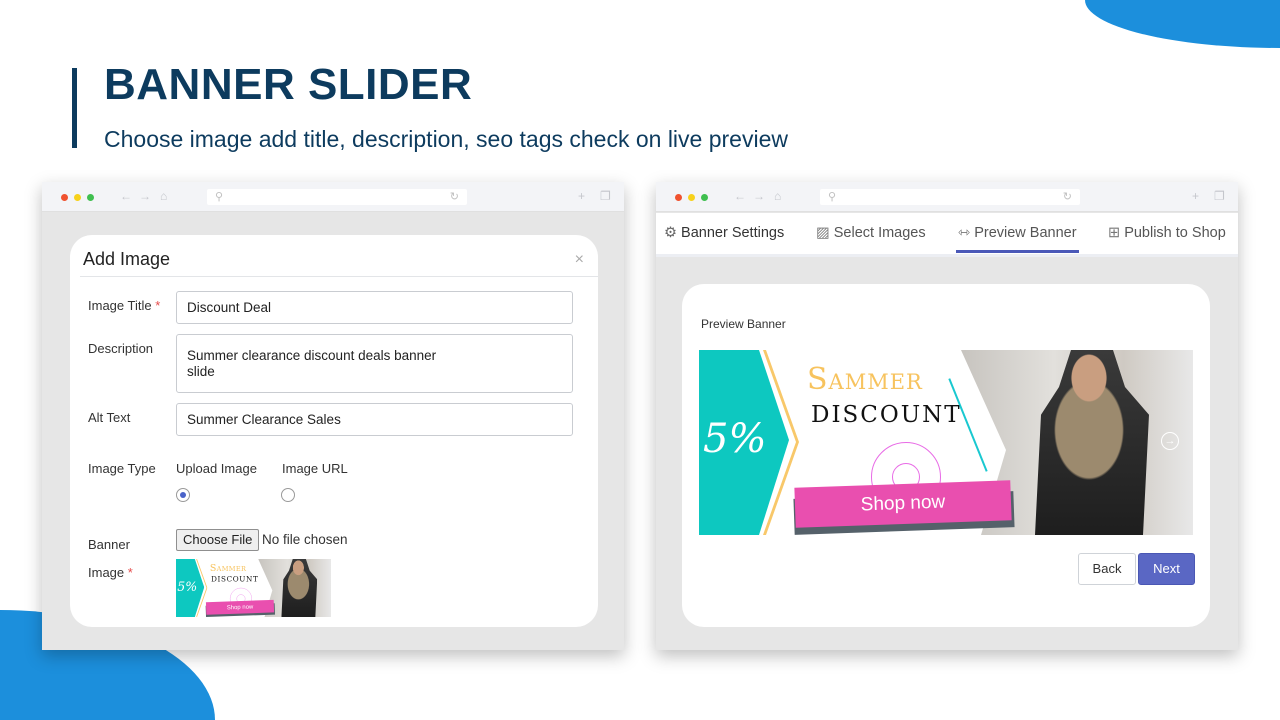 This screenshot has width=1280, height=720. I want to click on image-title-input: Discount Deal, so click(374, 307).